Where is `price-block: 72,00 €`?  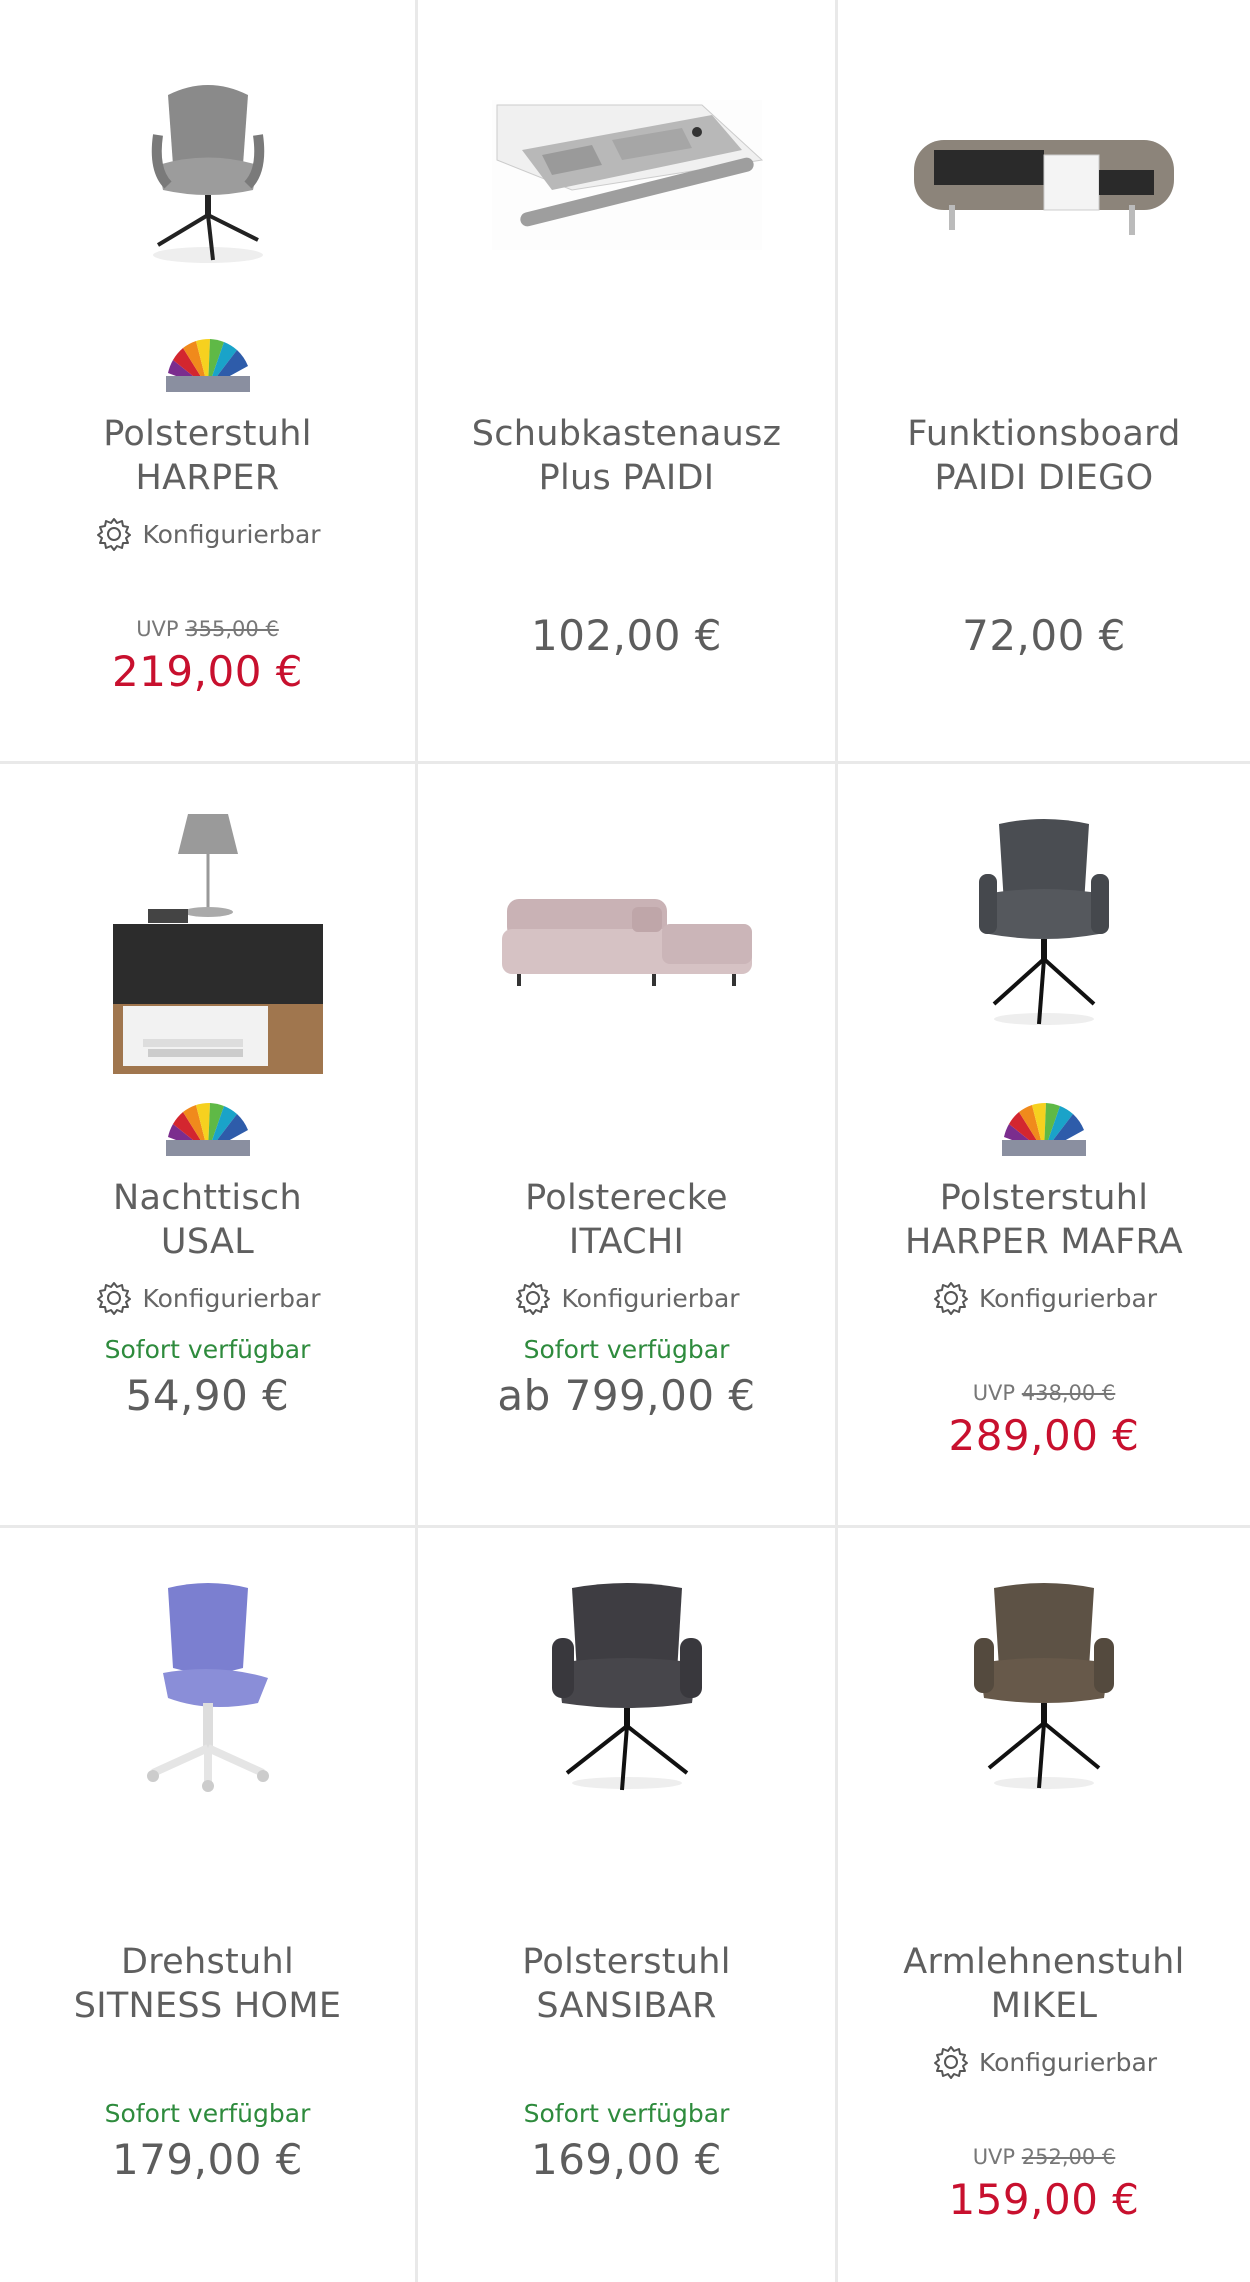
price-block: 72,00 € is located at coordinates (1044, 636).